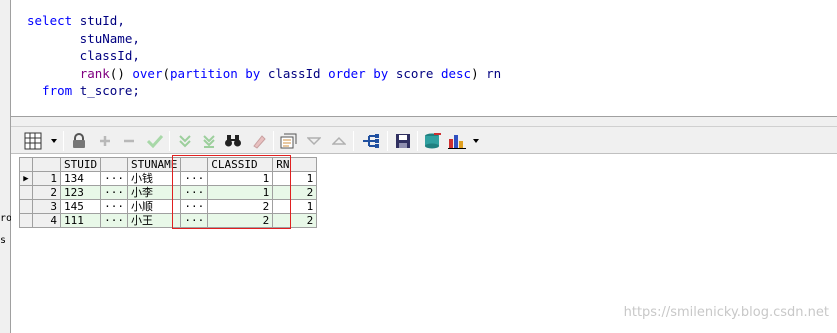  I want to click on cell-stuname: 小李, so click(154, 192).